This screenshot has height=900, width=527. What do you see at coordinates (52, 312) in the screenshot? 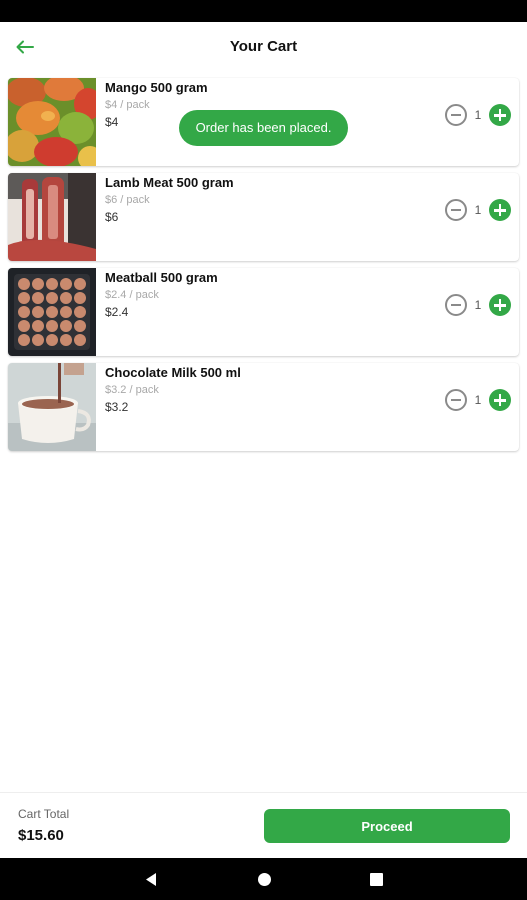
I see `meatball-image` at bounding box center [52, 312].